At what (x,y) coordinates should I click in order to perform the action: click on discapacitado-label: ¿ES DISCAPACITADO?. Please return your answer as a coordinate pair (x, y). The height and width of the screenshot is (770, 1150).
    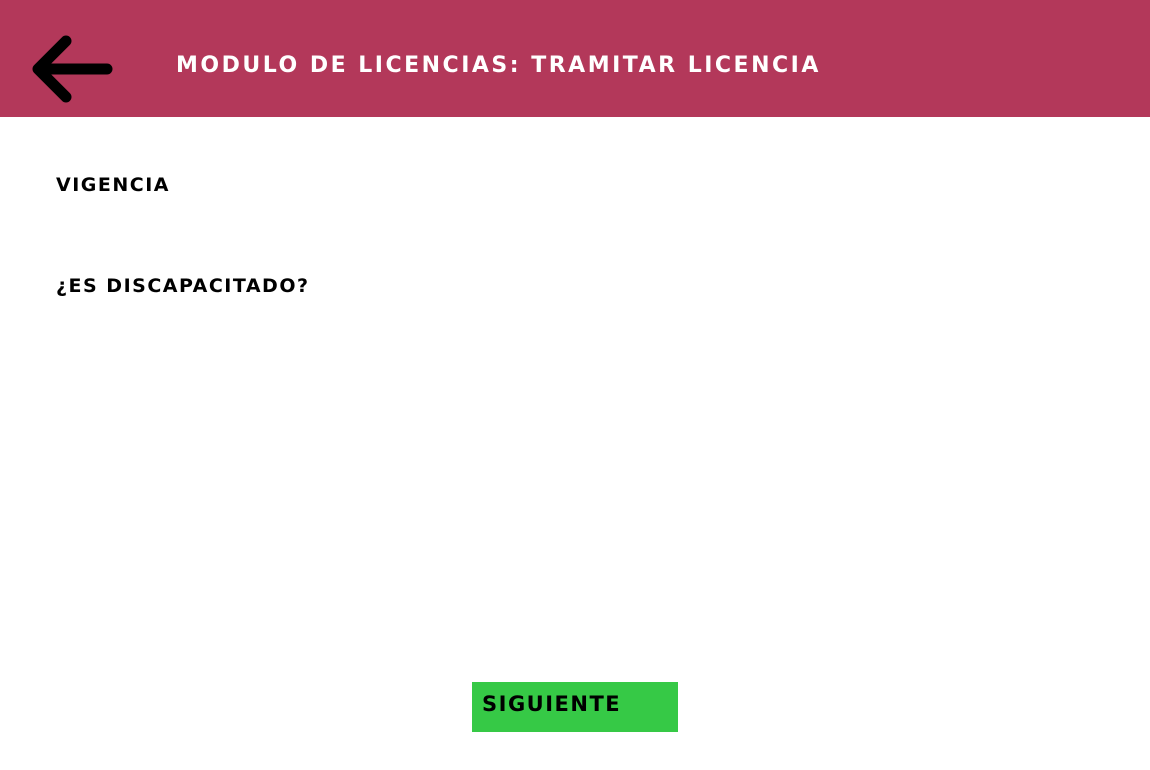
    Looking at the image, I should click on (183, 286).